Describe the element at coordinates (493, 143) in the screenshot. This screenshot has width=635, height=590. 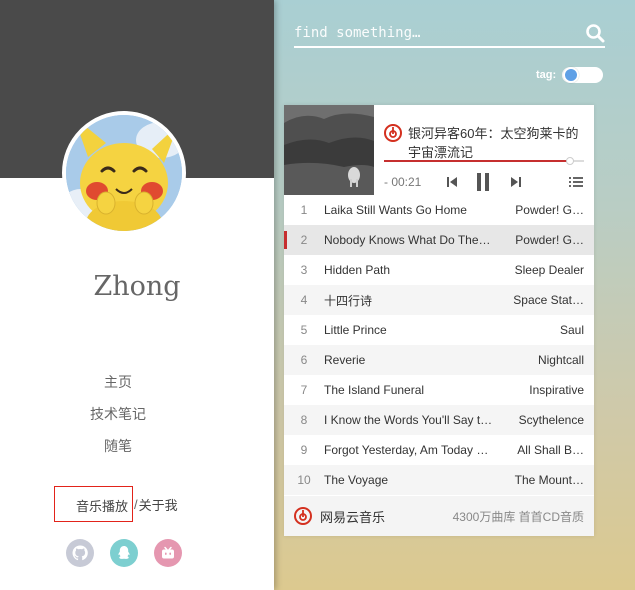
I see `now-playing-title: 银河异客60年：太空狗莱卡的宇宙漂流记` at that location.